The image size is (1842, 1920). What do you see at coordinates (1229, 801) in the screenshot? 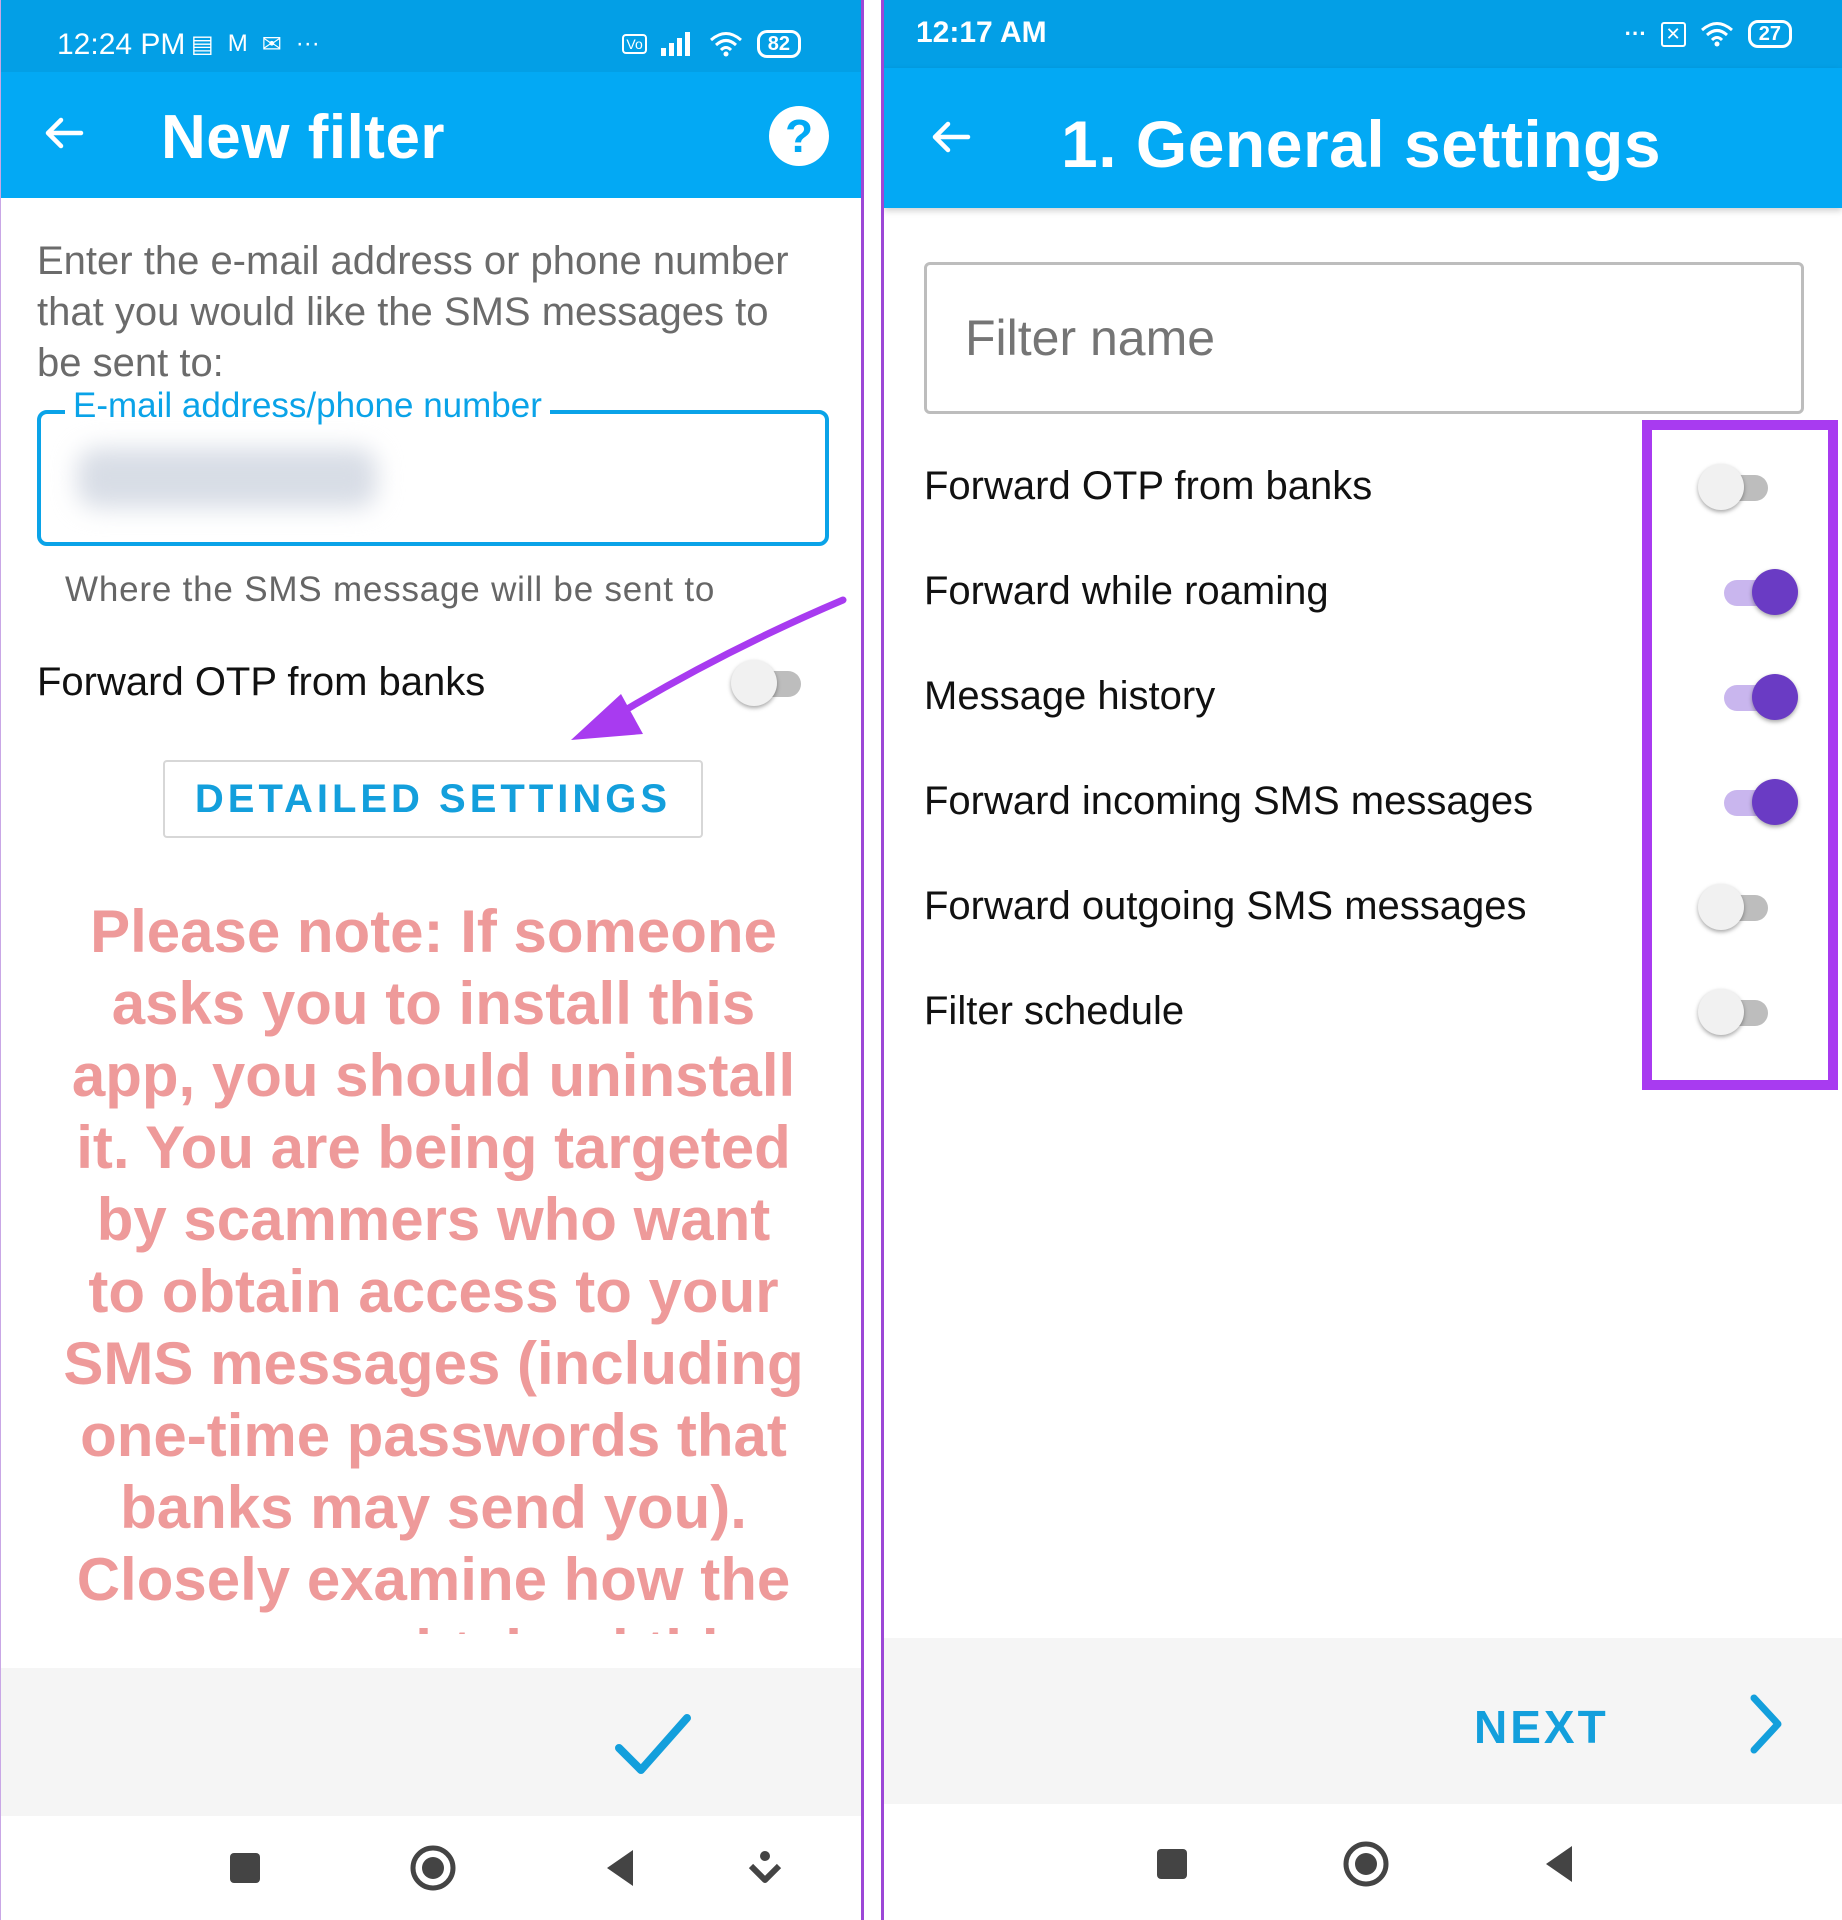
I see `setting-label-incoming-sms: Forward incoming SMS messages` at bounding box center [1229, 801].